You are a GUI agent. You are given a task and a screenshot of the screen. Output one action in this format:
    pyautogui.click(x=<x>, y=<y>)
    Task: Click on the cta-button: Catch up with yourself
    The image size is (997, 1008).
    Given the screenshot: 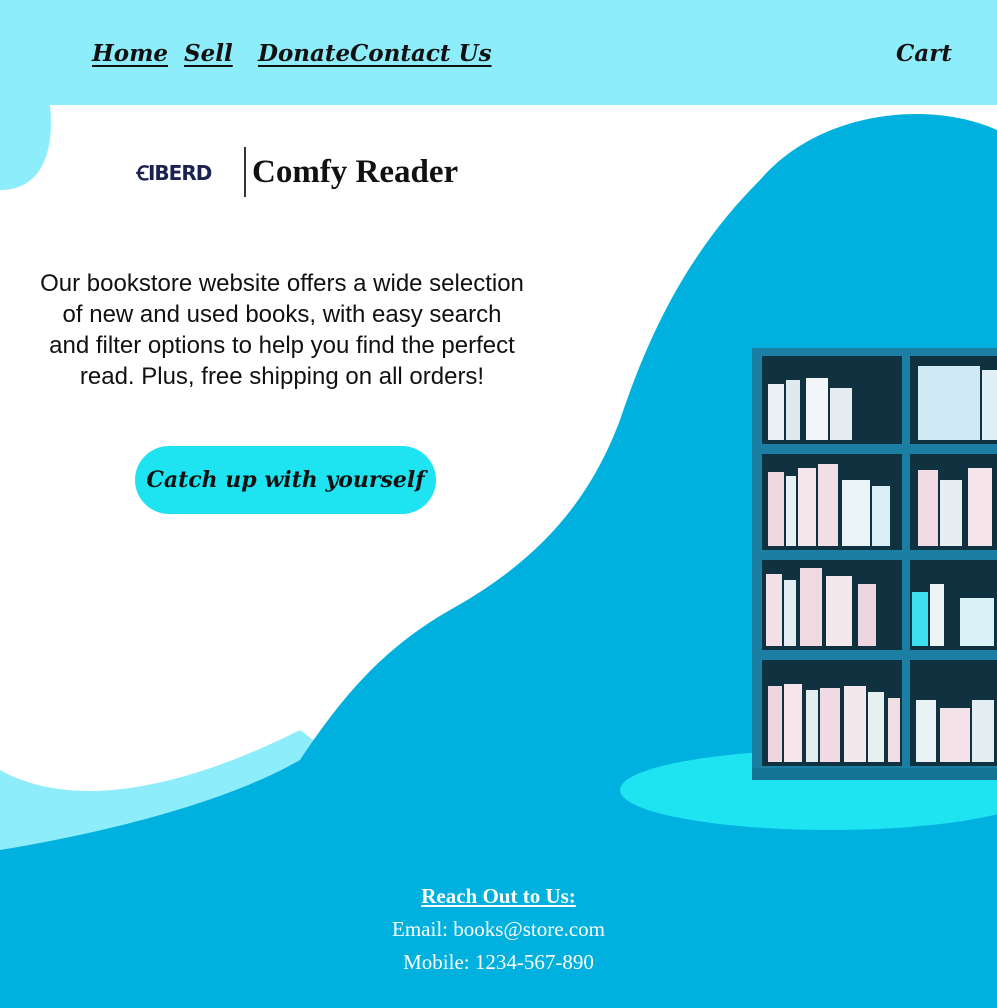 What is the action you would take?
    pyautogui.click(x=285, y=480)
    